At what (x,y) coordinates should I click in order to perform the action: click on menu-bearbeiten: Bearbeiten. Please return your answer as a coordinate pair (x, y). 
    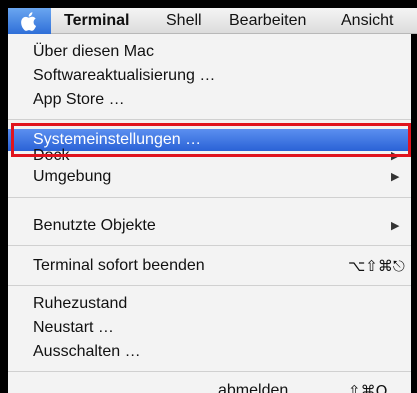
    Looking at the image, I should click on (267, 20).